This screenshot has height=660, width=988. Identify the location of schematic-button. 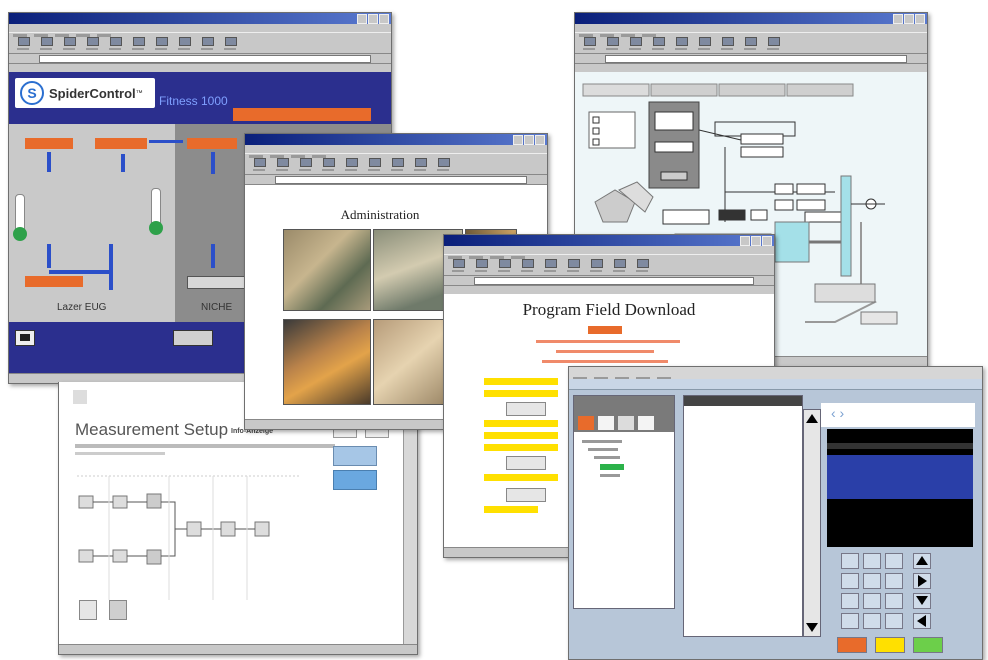
(879, 318).